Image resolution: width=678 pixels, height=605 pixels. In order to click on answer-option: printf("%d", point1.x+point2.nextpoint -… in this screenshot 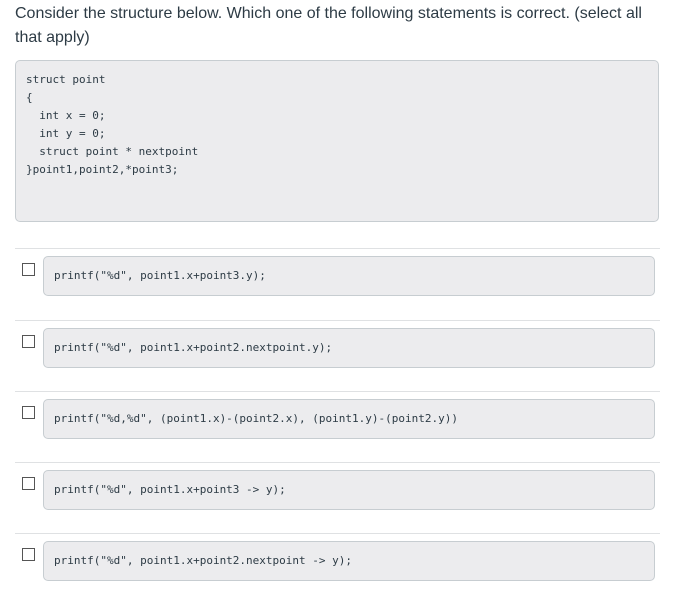, I will do `click(337, 569)`.